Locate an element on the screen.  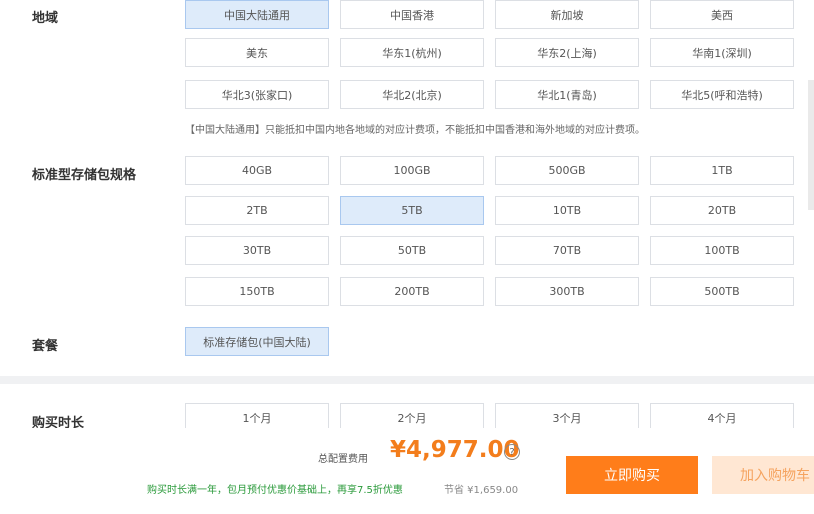
region-option: 华东2(上海) is located at coordinates (567, 52).